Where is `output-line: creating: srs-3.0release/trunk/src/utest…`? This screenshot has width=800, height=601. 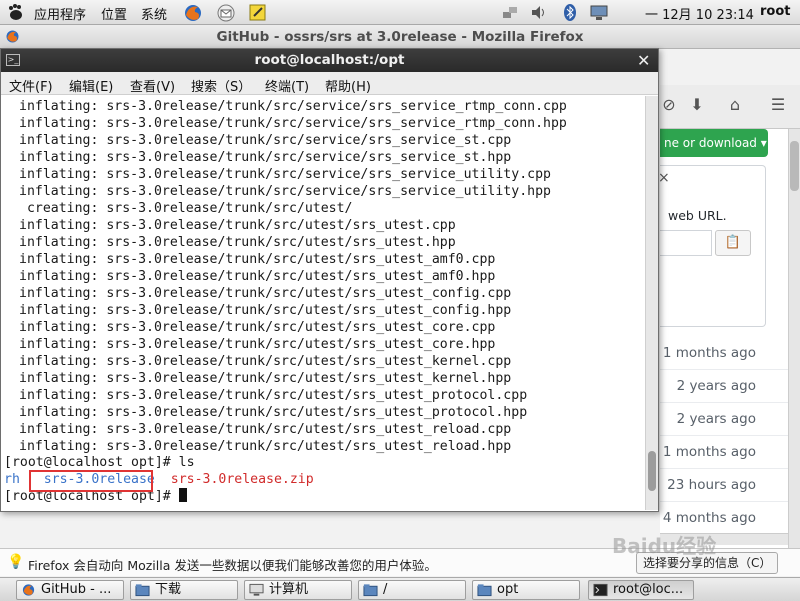
output-line: creating: srs-3.0release/trunk/src/utest… is located at coordinates (186, 208).